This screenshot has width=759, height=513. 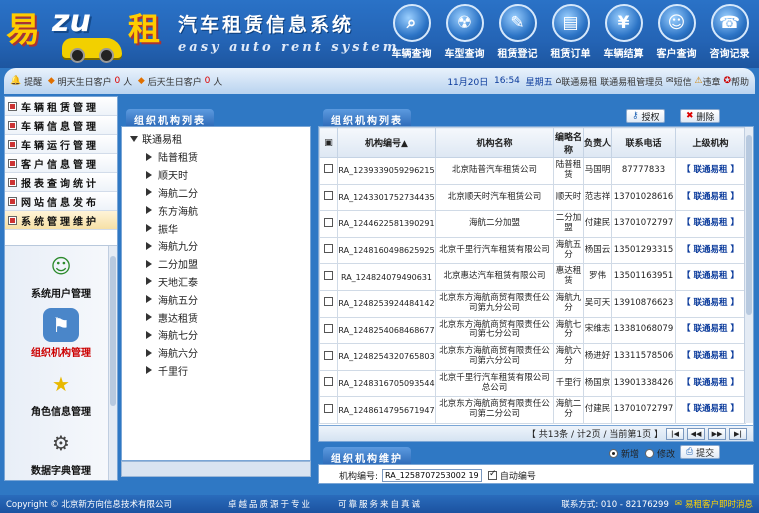 I want to click on tree-node: 海航九分, so click(x=216, y=246).